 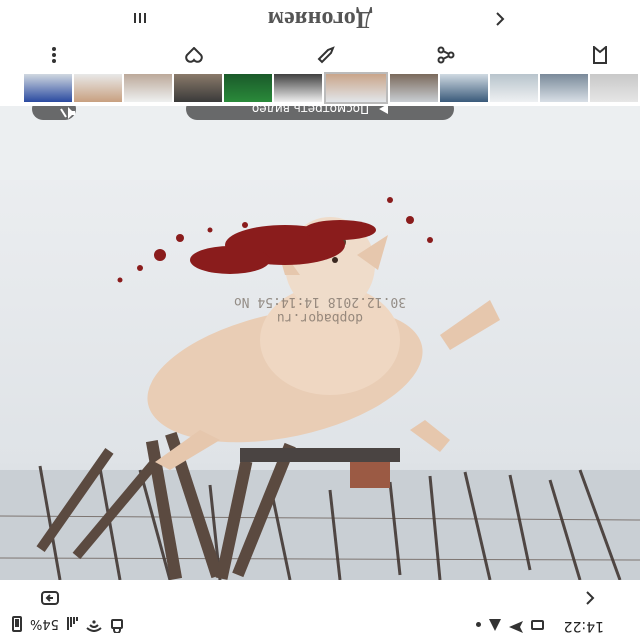 I want to click on menu-icon, so click(x=140, y=17).